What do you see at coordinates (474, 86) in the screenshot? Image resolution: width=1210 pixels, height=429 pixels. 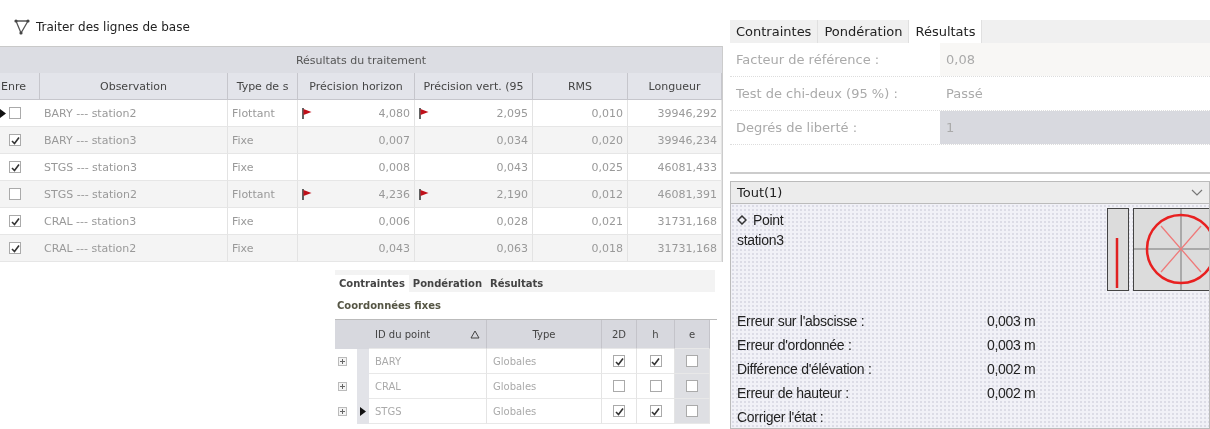 I see `column-header: Précision vert. (95` at bounding box center [474, 86].